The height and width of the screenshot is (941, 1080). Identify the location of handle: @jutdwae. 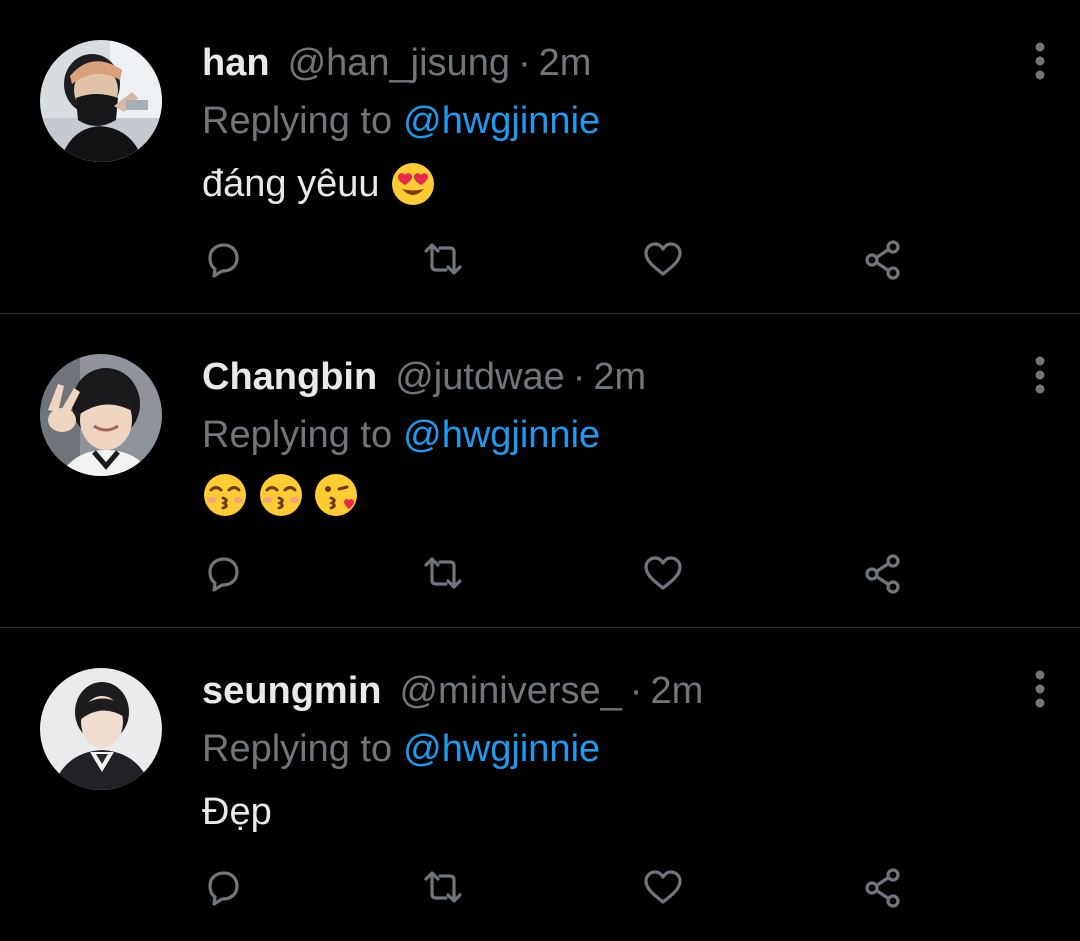
(480, 377).